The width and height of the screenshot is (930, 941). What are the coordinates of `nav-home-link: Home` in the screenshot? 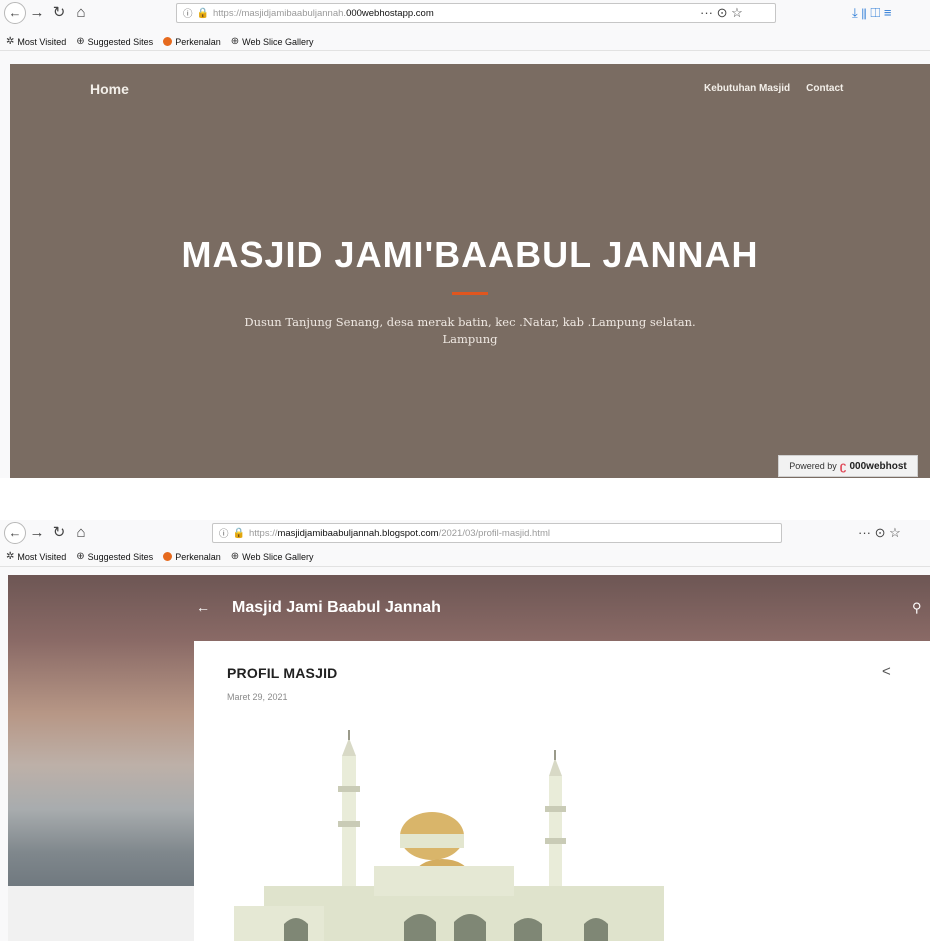 It's located at (109, 89).